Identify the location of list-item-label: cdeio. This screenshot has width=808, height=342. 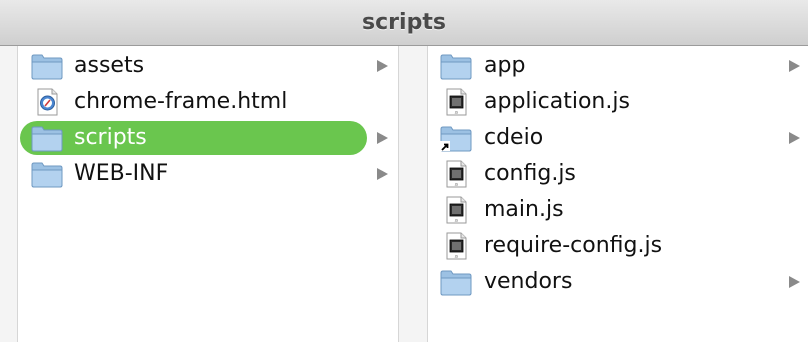
(514, 137).